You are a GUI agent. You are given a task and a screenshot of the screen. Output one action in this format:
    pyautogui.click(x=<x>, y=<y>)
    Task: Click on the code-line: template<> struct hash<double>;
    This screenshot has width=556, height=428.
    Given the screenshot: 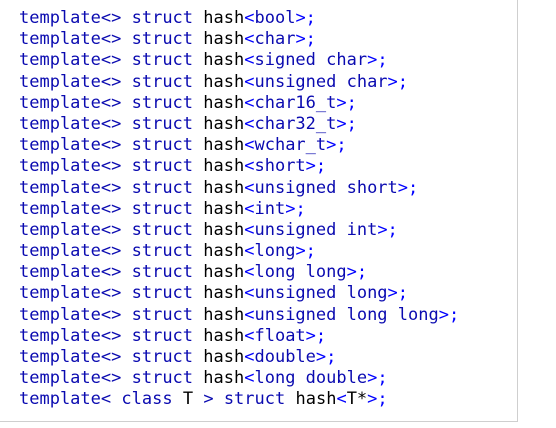 What is the action you would take?
    pyautogui.click(x=239, y=357)
    